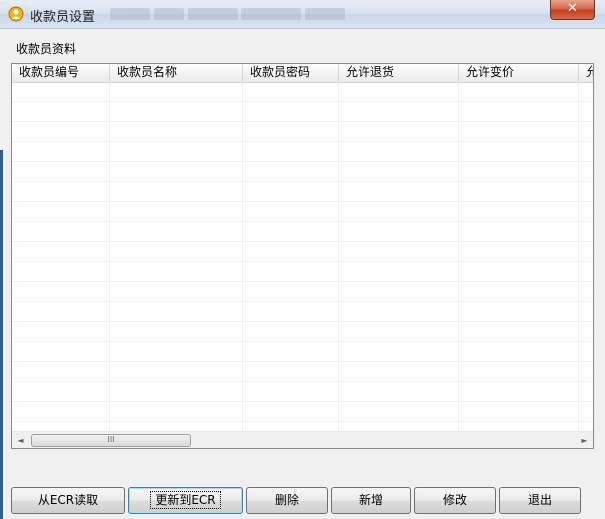  Describe the element at coordinates (16, 14) in the screenshot. I see `app-icon` at that location.